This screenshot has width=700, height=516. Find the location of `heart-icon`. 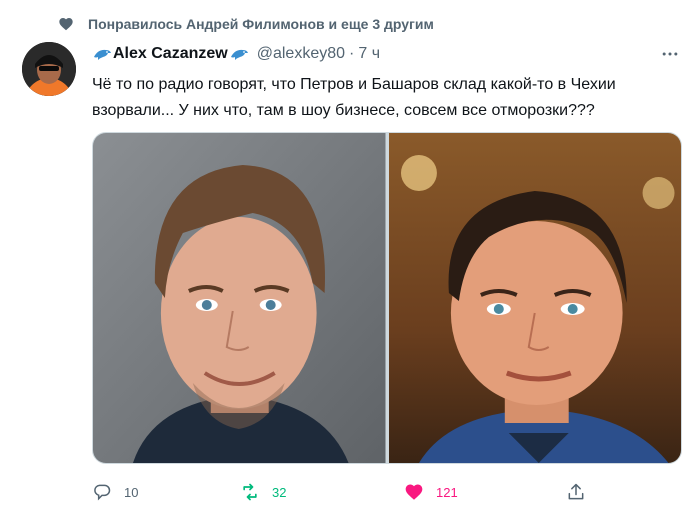

heart-icon is located at coordinates (66, 24).